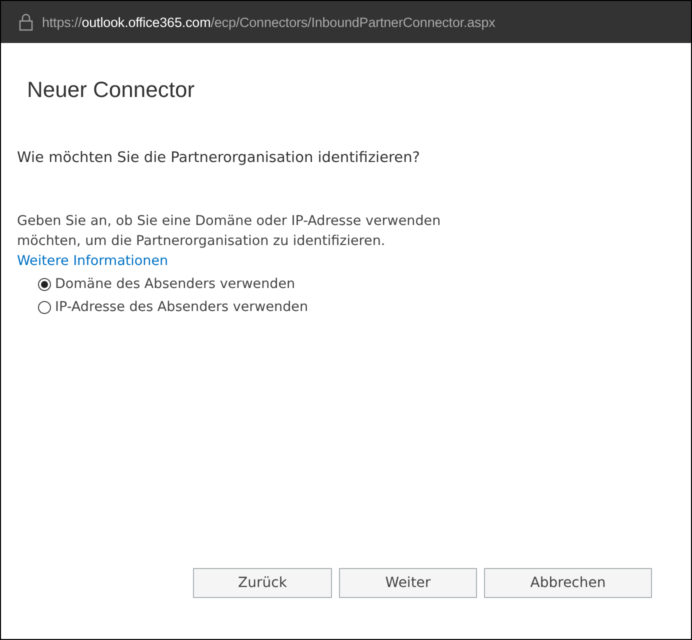 The width and height of the screenshot is (692, 640). I want to click on dialog-button: Abbrechen, so click(568, 583).